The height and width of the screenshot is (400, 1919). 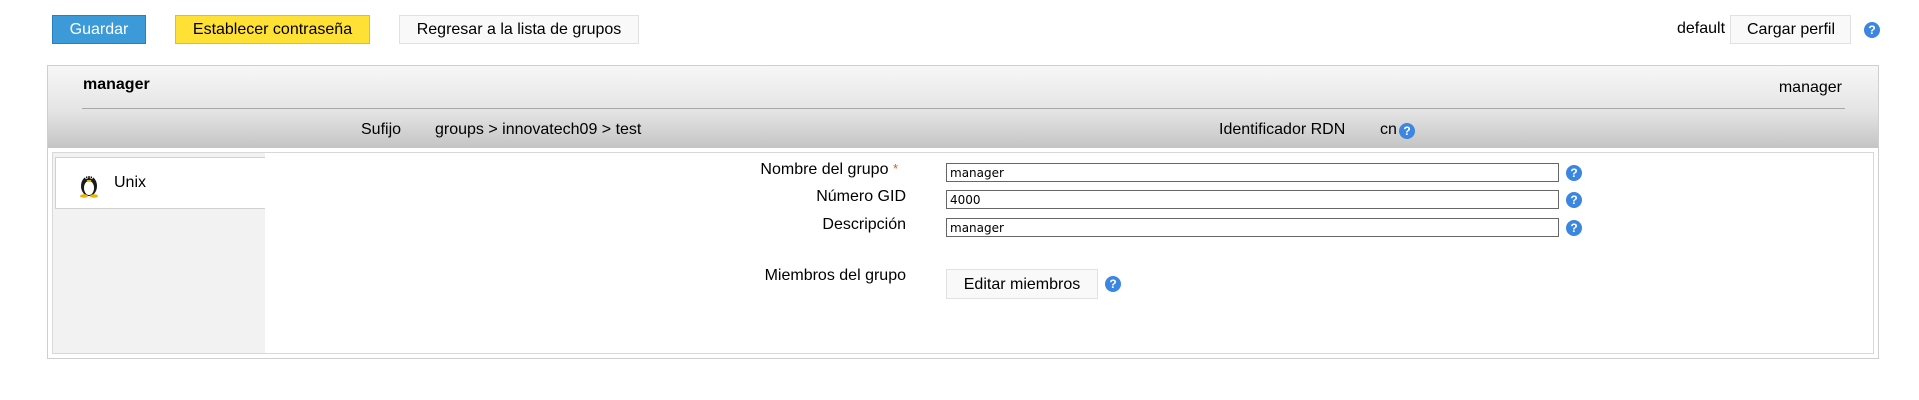 What do you see at coordinates (272, 29) in the screenshot?
I see `set-password-button: Establecer contraseña` at bounding box center [272, 29].